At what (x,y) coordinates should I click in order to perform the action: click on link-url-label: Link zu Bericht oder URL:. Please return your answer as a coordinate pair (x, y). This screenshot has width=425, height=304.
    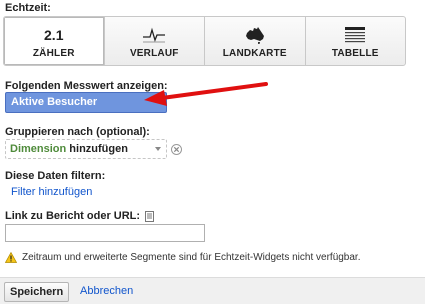
    Looking at the image, I should click on (80, 216).